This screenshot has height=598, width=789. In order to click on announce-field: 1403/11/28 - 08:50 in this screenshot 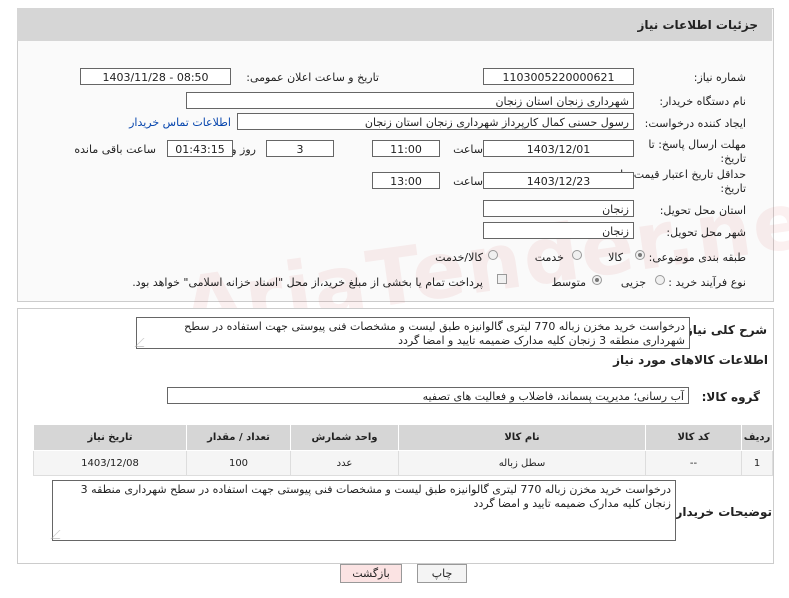, I will do `click(155, 76)`.